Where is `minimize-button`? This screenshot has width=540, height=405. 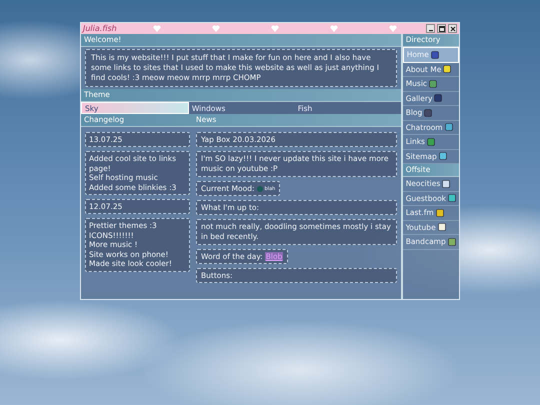 minimize-button is located at coordinates (430, 28).